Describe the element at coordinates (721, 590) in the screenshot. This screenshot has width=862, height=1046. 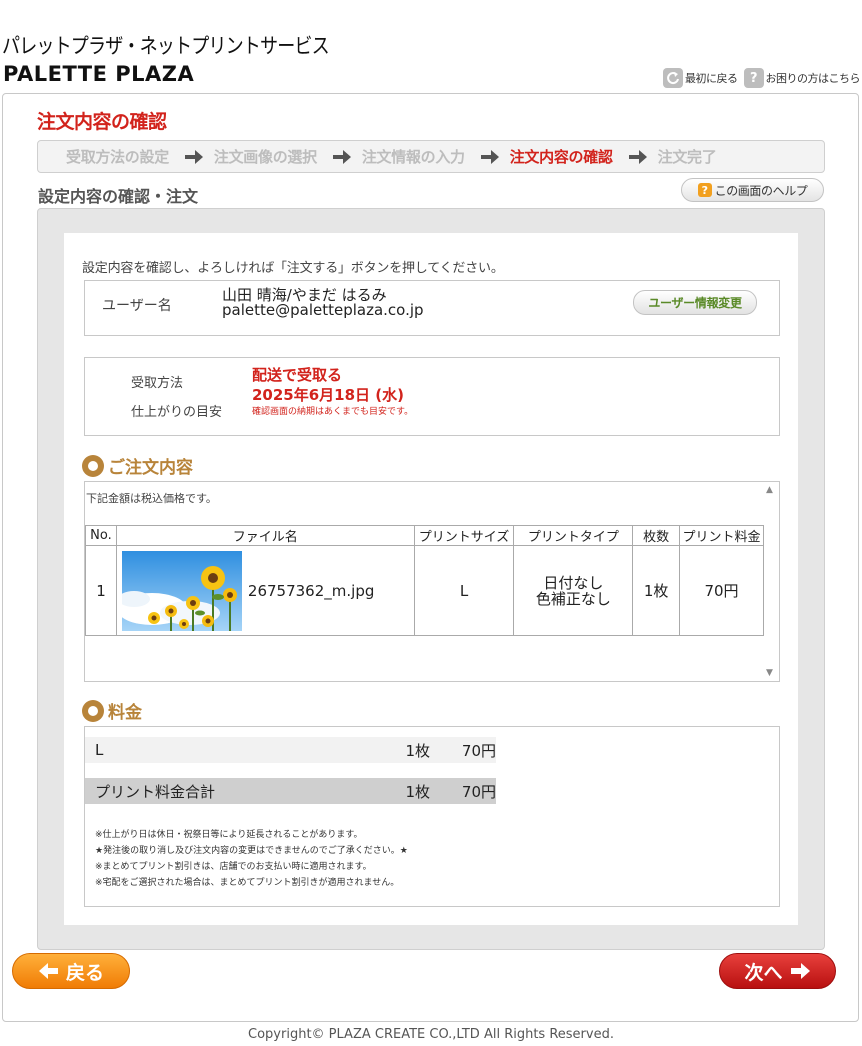
I see `row-price: 70円` at that location.